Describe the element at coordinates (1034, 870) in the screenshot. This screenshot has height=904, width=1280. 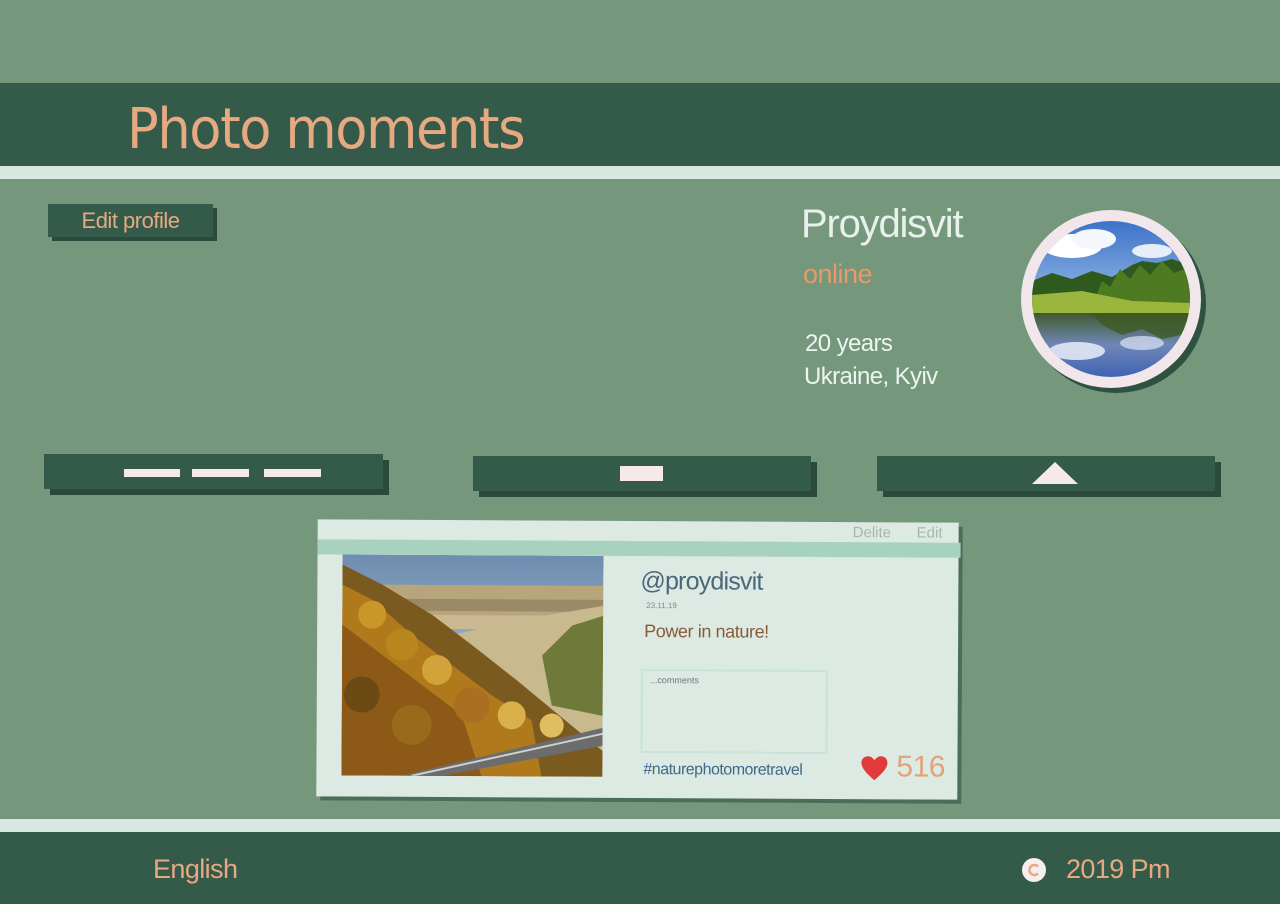
I see `copyright-icon` at that location.